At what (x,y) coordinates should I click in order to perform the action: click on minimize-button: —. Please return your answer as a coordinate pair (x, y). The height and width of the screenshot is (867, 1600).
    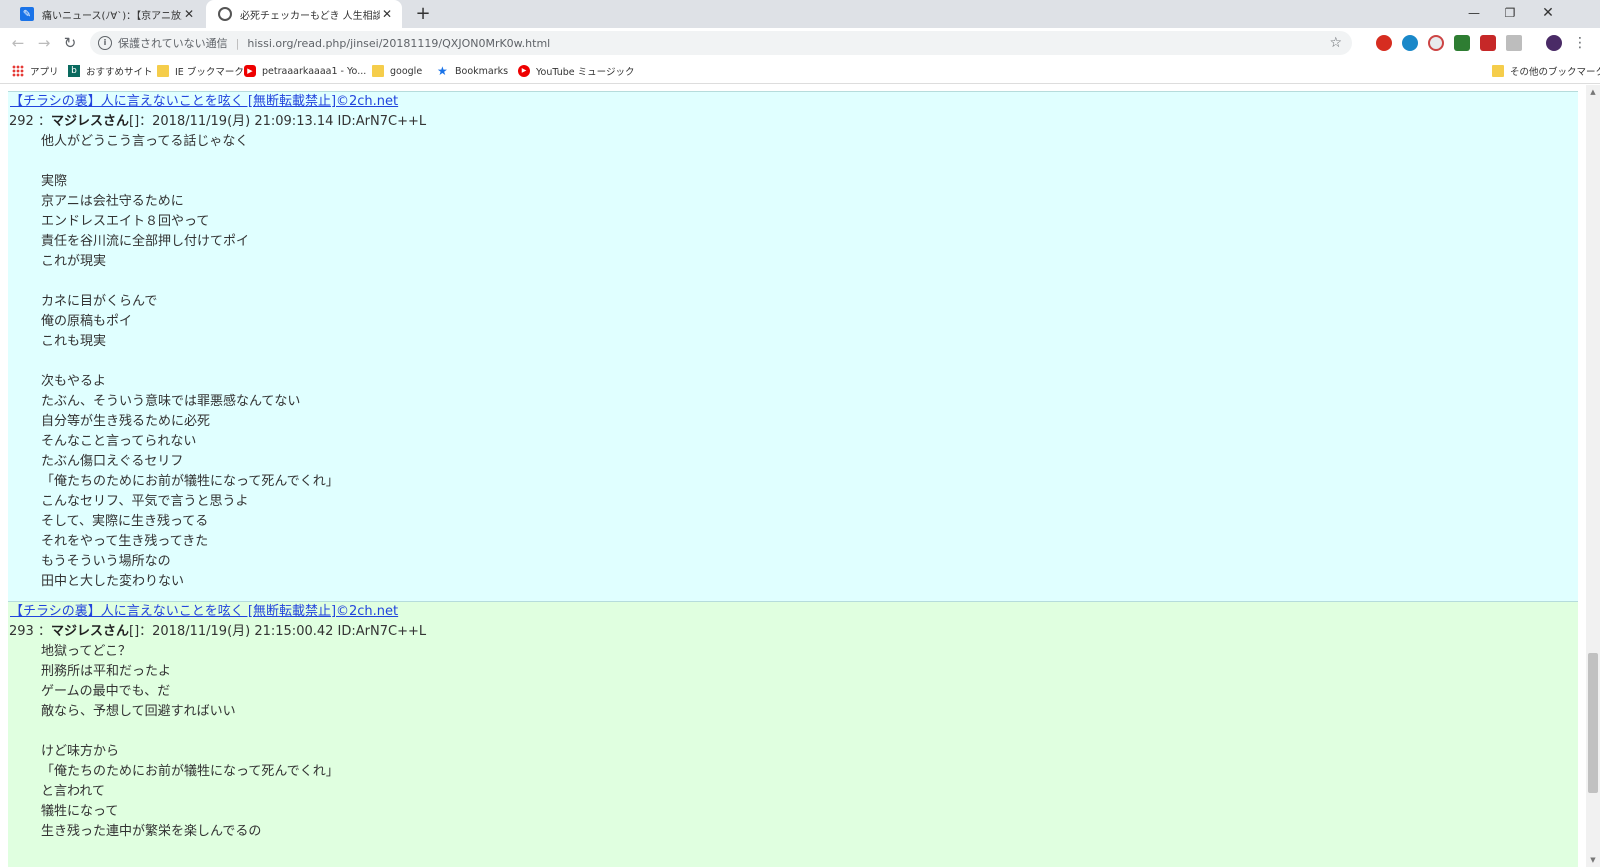
    Looking at the image, I should click on (1474, 14).